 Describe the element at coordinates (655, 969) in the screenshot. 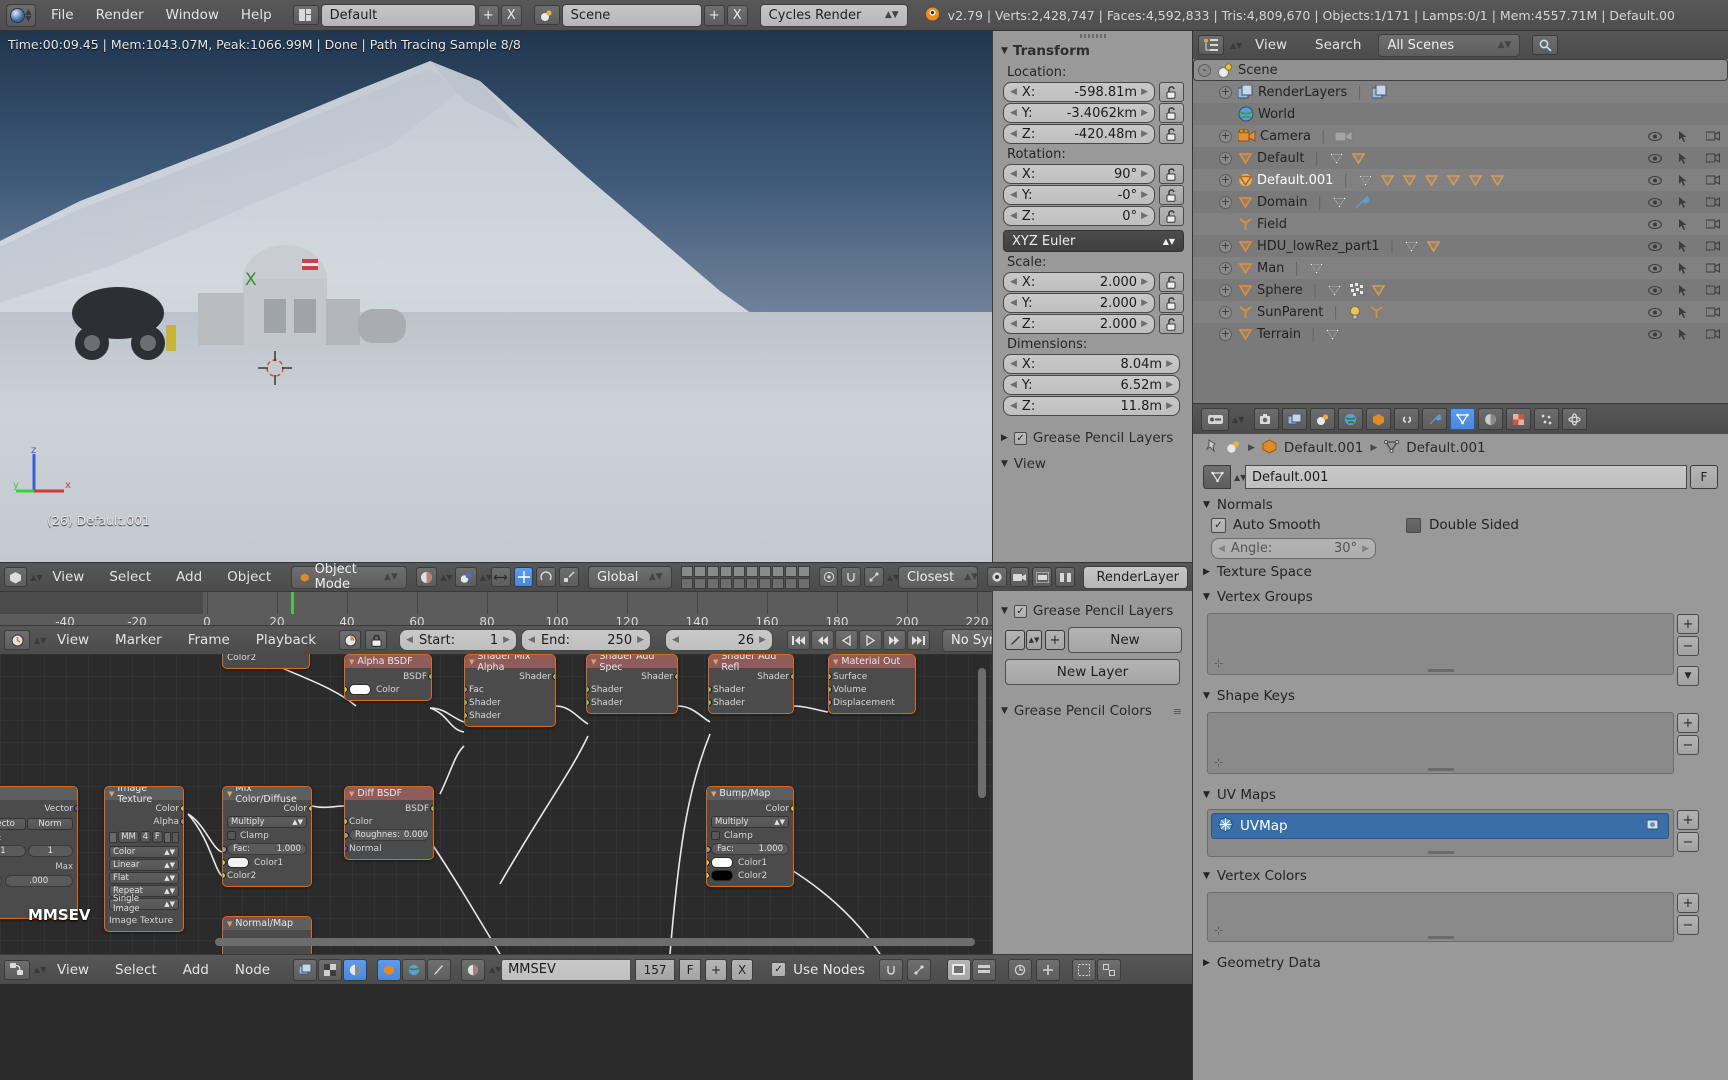

I see `material-users-button: 157` at that location.